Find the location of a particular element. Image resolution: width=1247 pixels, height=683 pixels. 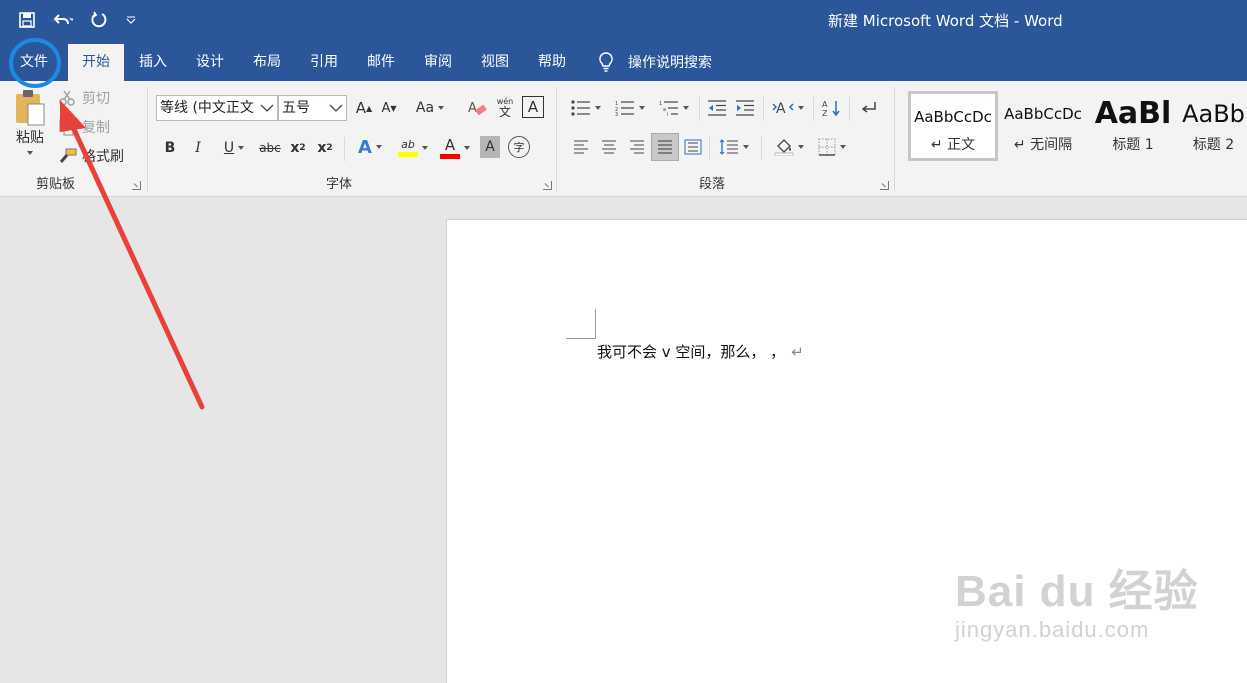

highlight-button: ab is located at coordinates (413, 148).